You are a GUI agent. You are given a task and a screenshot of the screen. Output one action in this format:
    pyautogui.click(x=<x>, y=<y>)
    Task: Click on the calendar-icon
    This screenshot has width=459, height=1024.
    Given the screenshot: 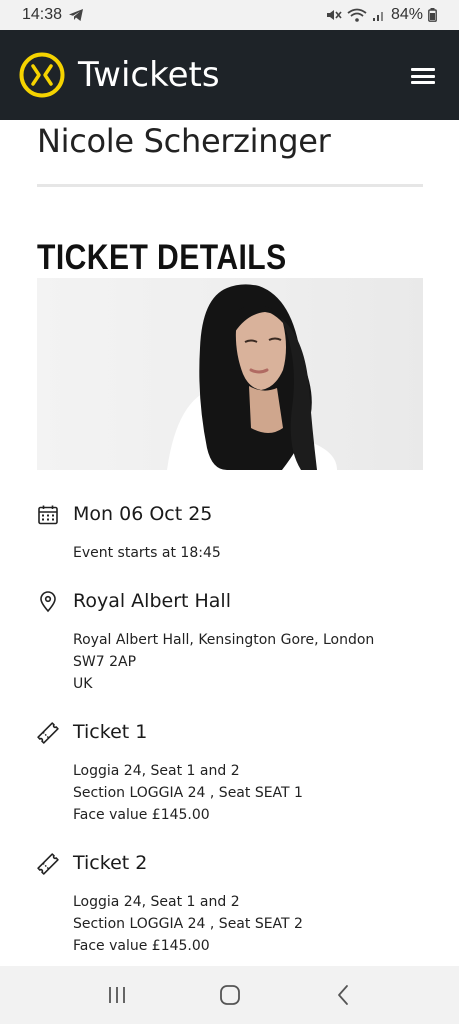 What is the action you would take?
    pyautogui.click(x=48, y=515)
    